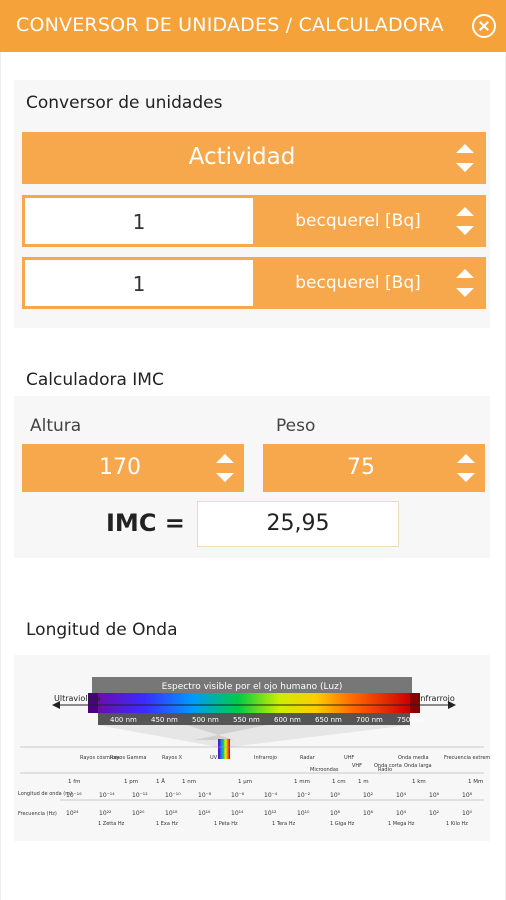 The height and width of the screenshot is (900, 506). I want to click on length-unit-label: 1 nm, so click(189, 782).